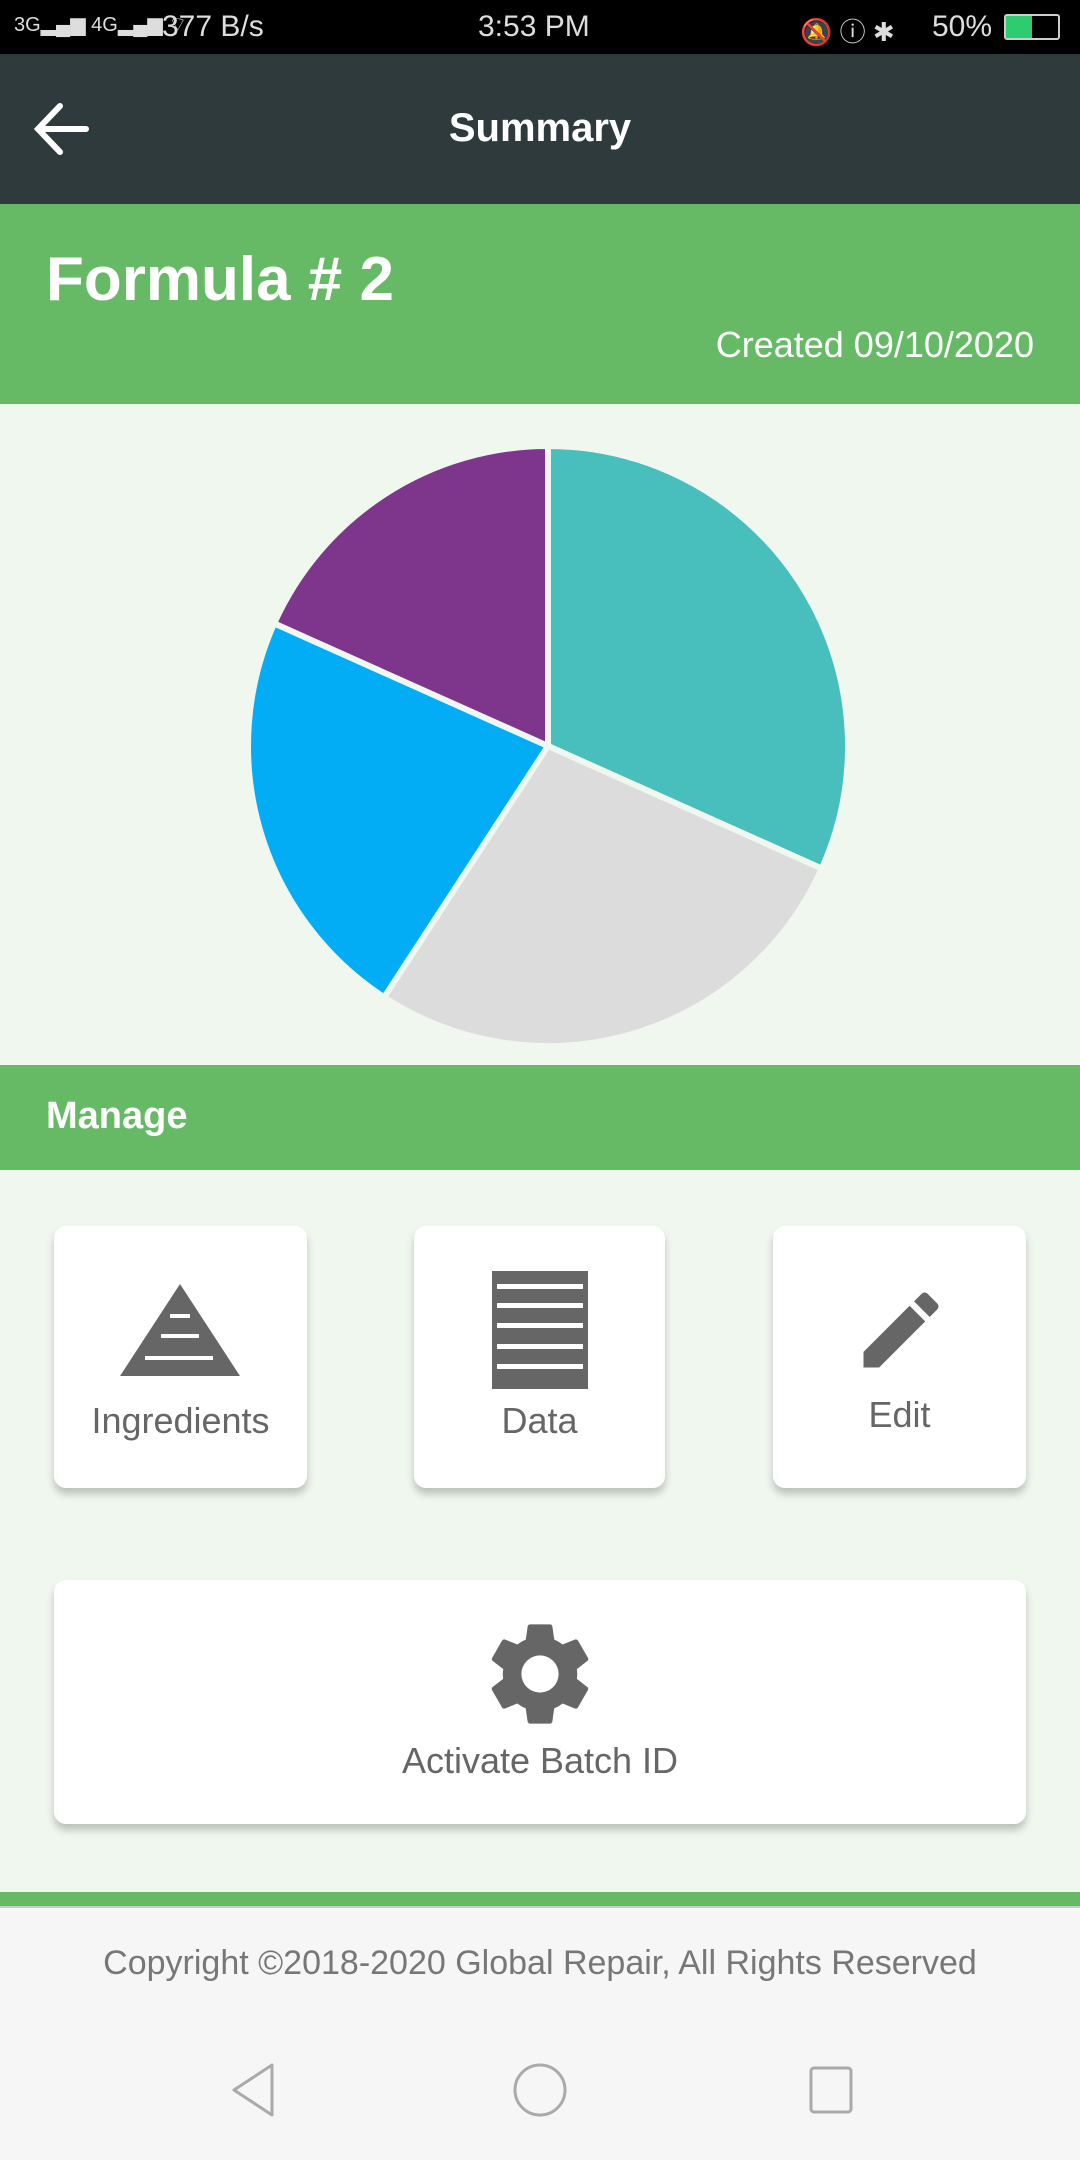  Describe the element at coordinates (180, 1330) in the screenshot. I see `pyramid-icon` at that location.